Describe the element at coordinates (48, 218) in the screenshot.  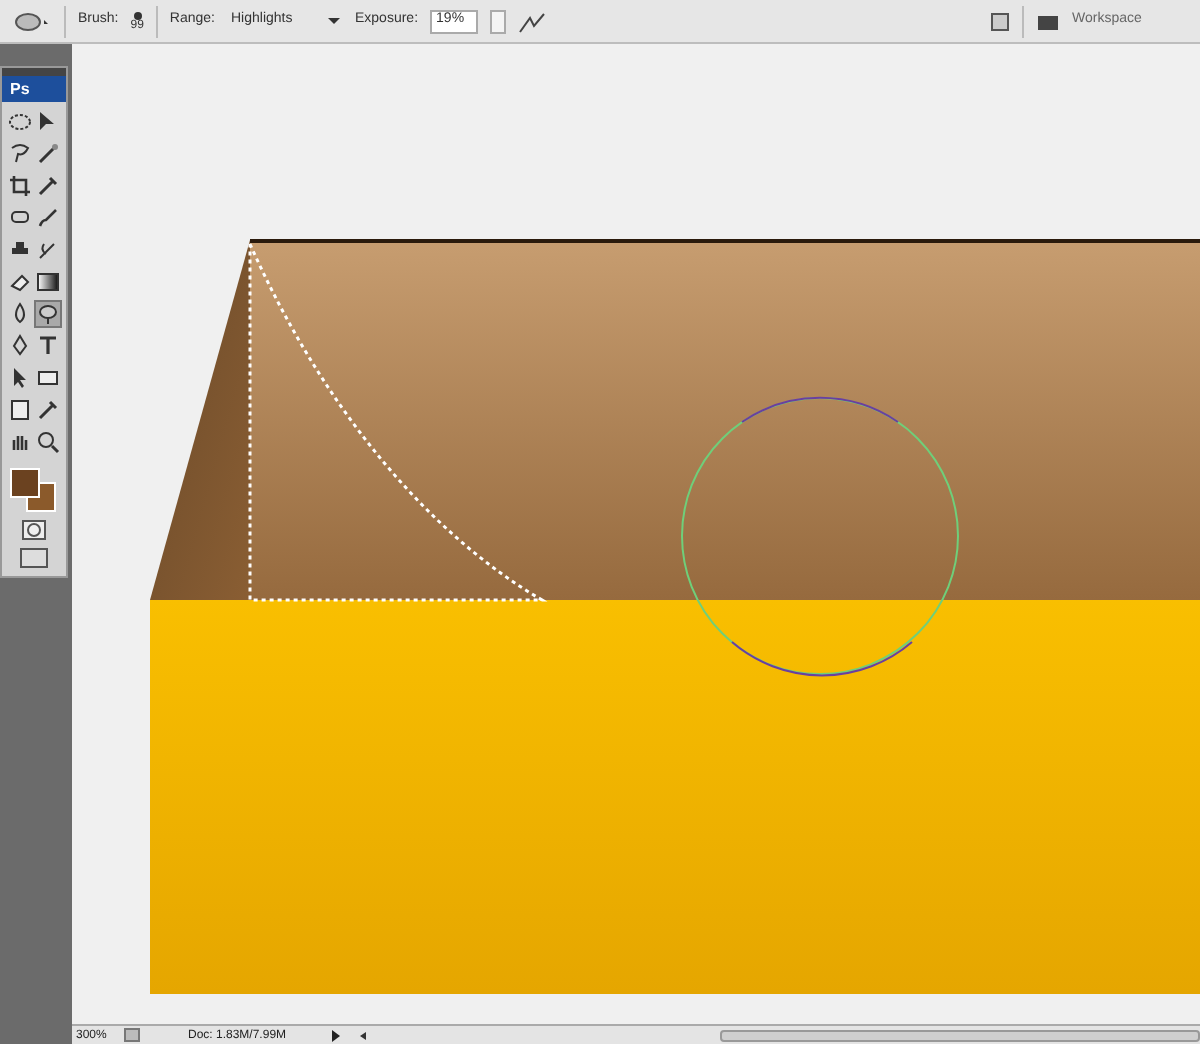
I see `brush-icon` at that location.